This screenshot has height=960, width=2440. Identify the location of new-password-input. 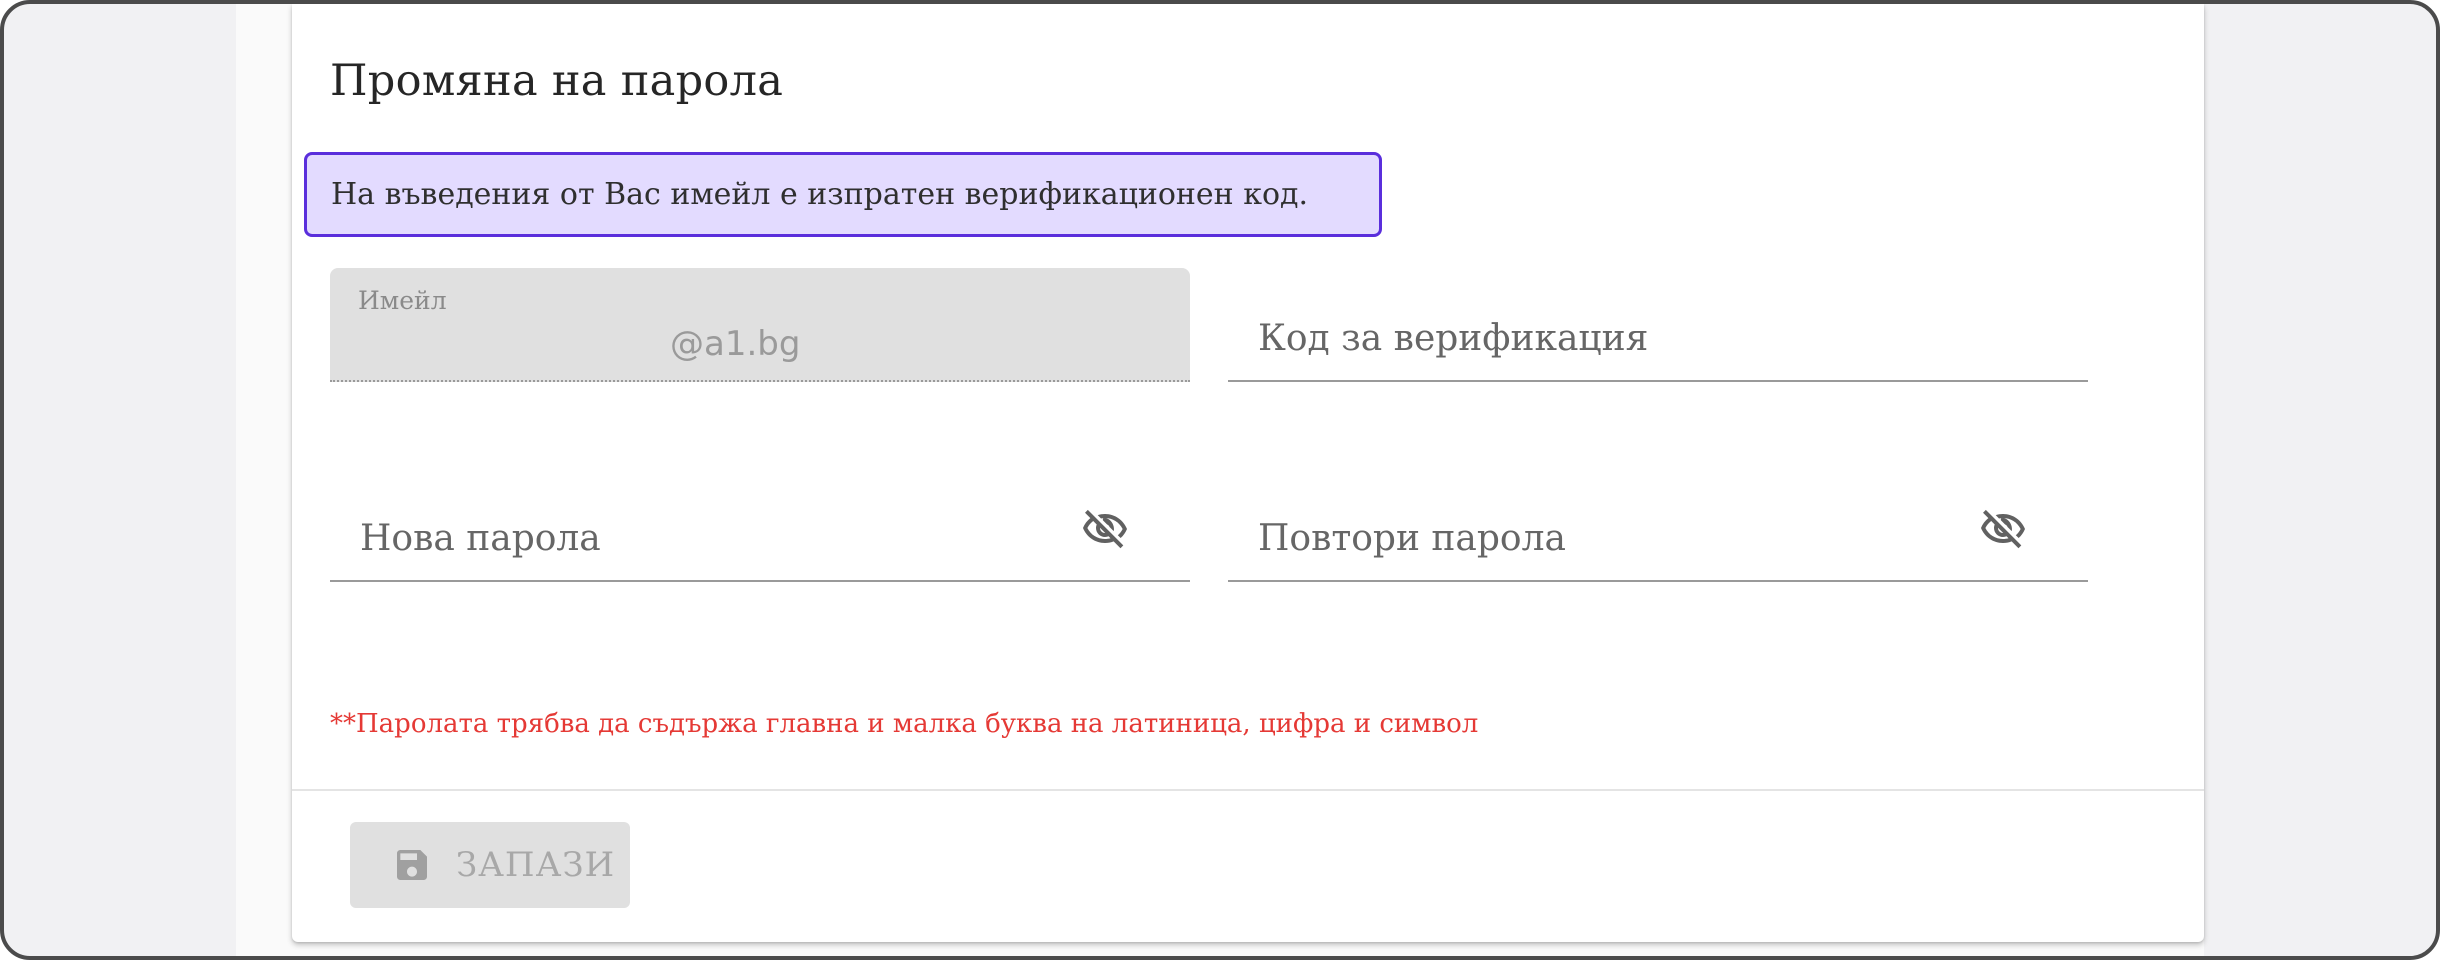
(760, 538).